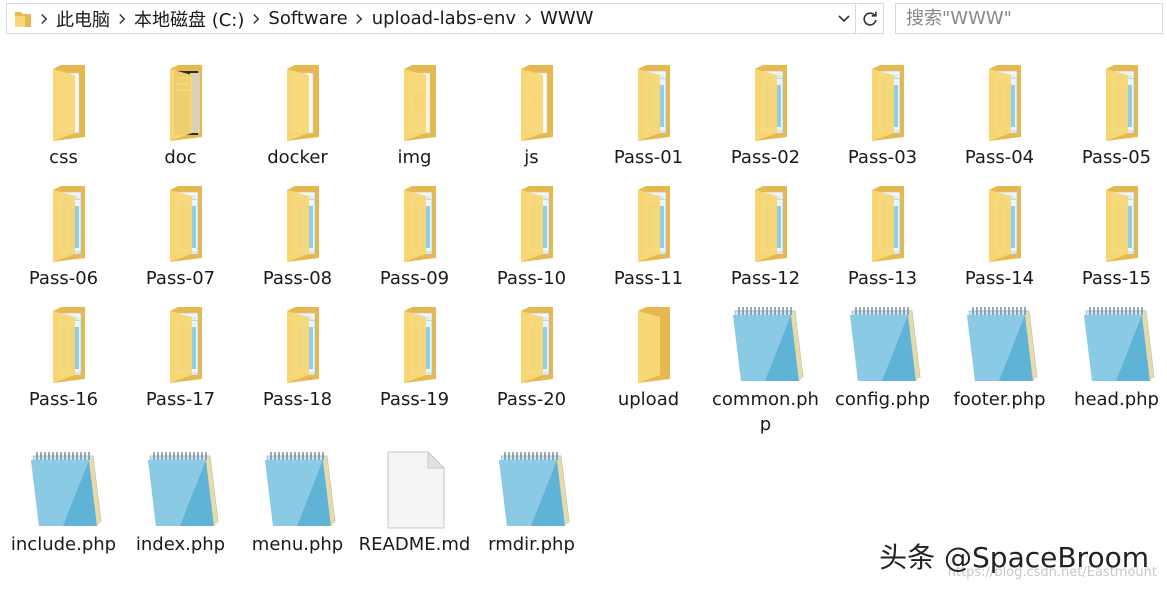 The height and width of the screenshot is (590, 1167). What do you see at coordinates (765, 412) in the screenshot?
I see `file-item-label: common.php` at bounding box center [765, 412].